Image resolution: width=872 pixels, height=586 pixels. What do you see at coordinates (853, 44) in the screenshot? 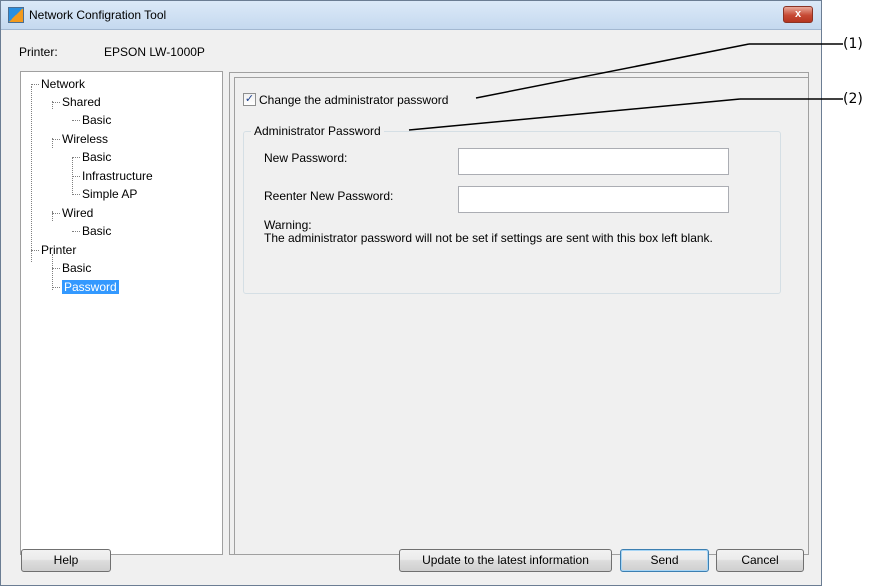
I see `callout-1: (1)` at bounding box center [853, 44].